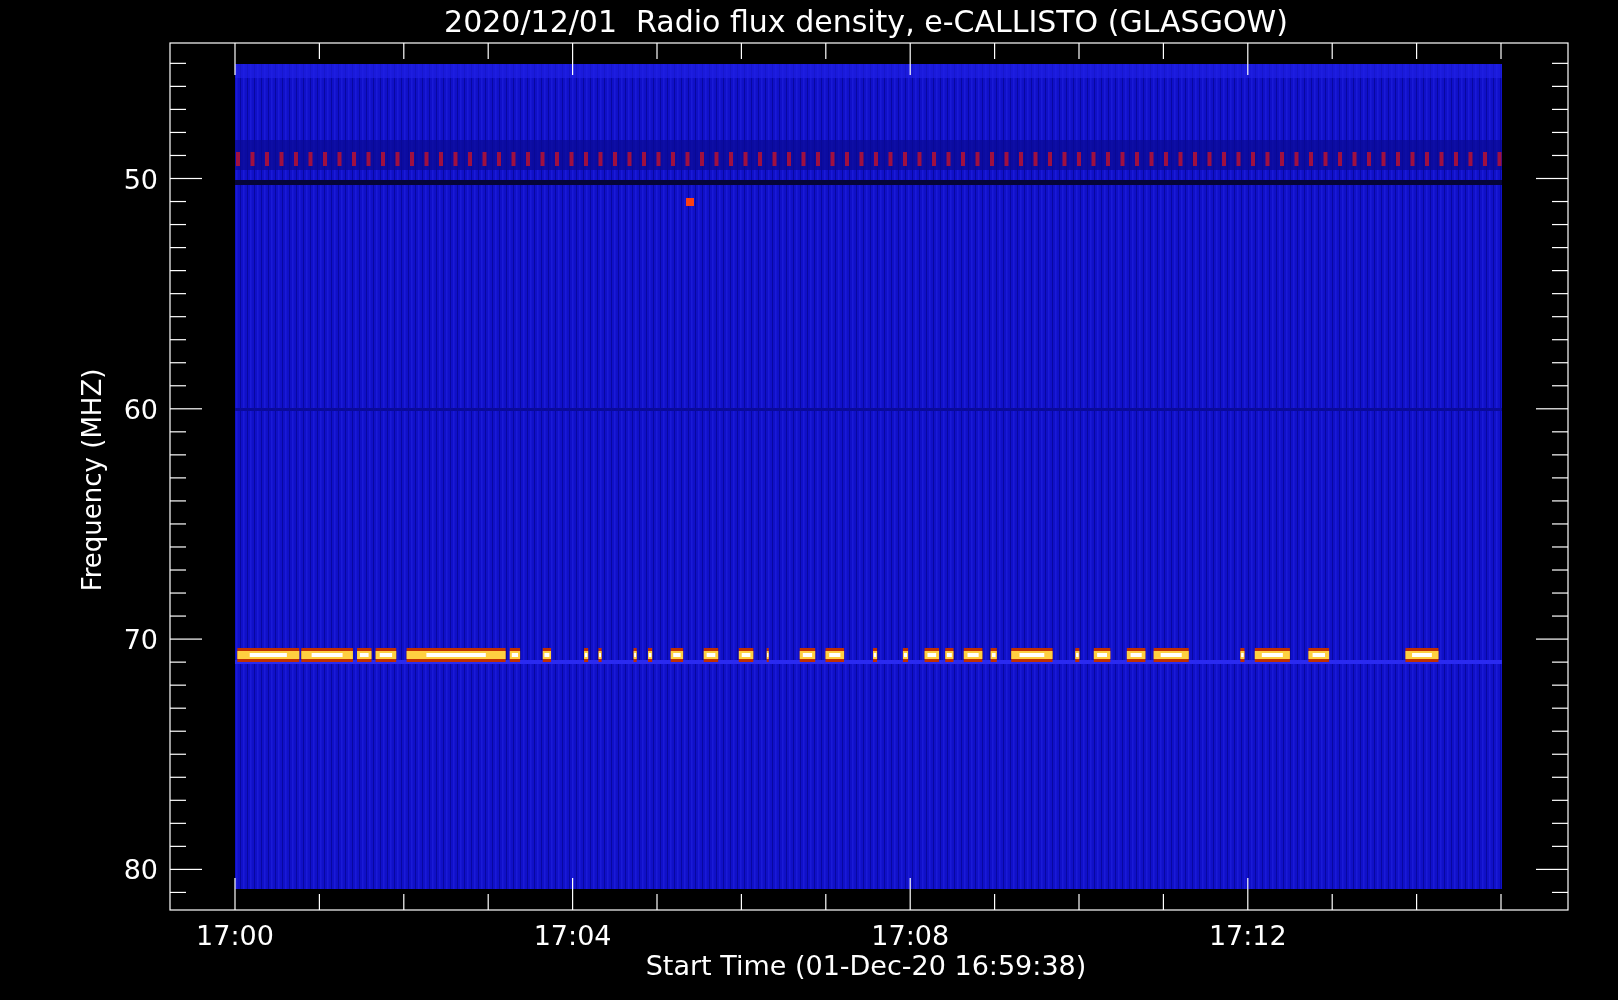  I want to click on x-tick-label: 17:12, so click(1247, 935).